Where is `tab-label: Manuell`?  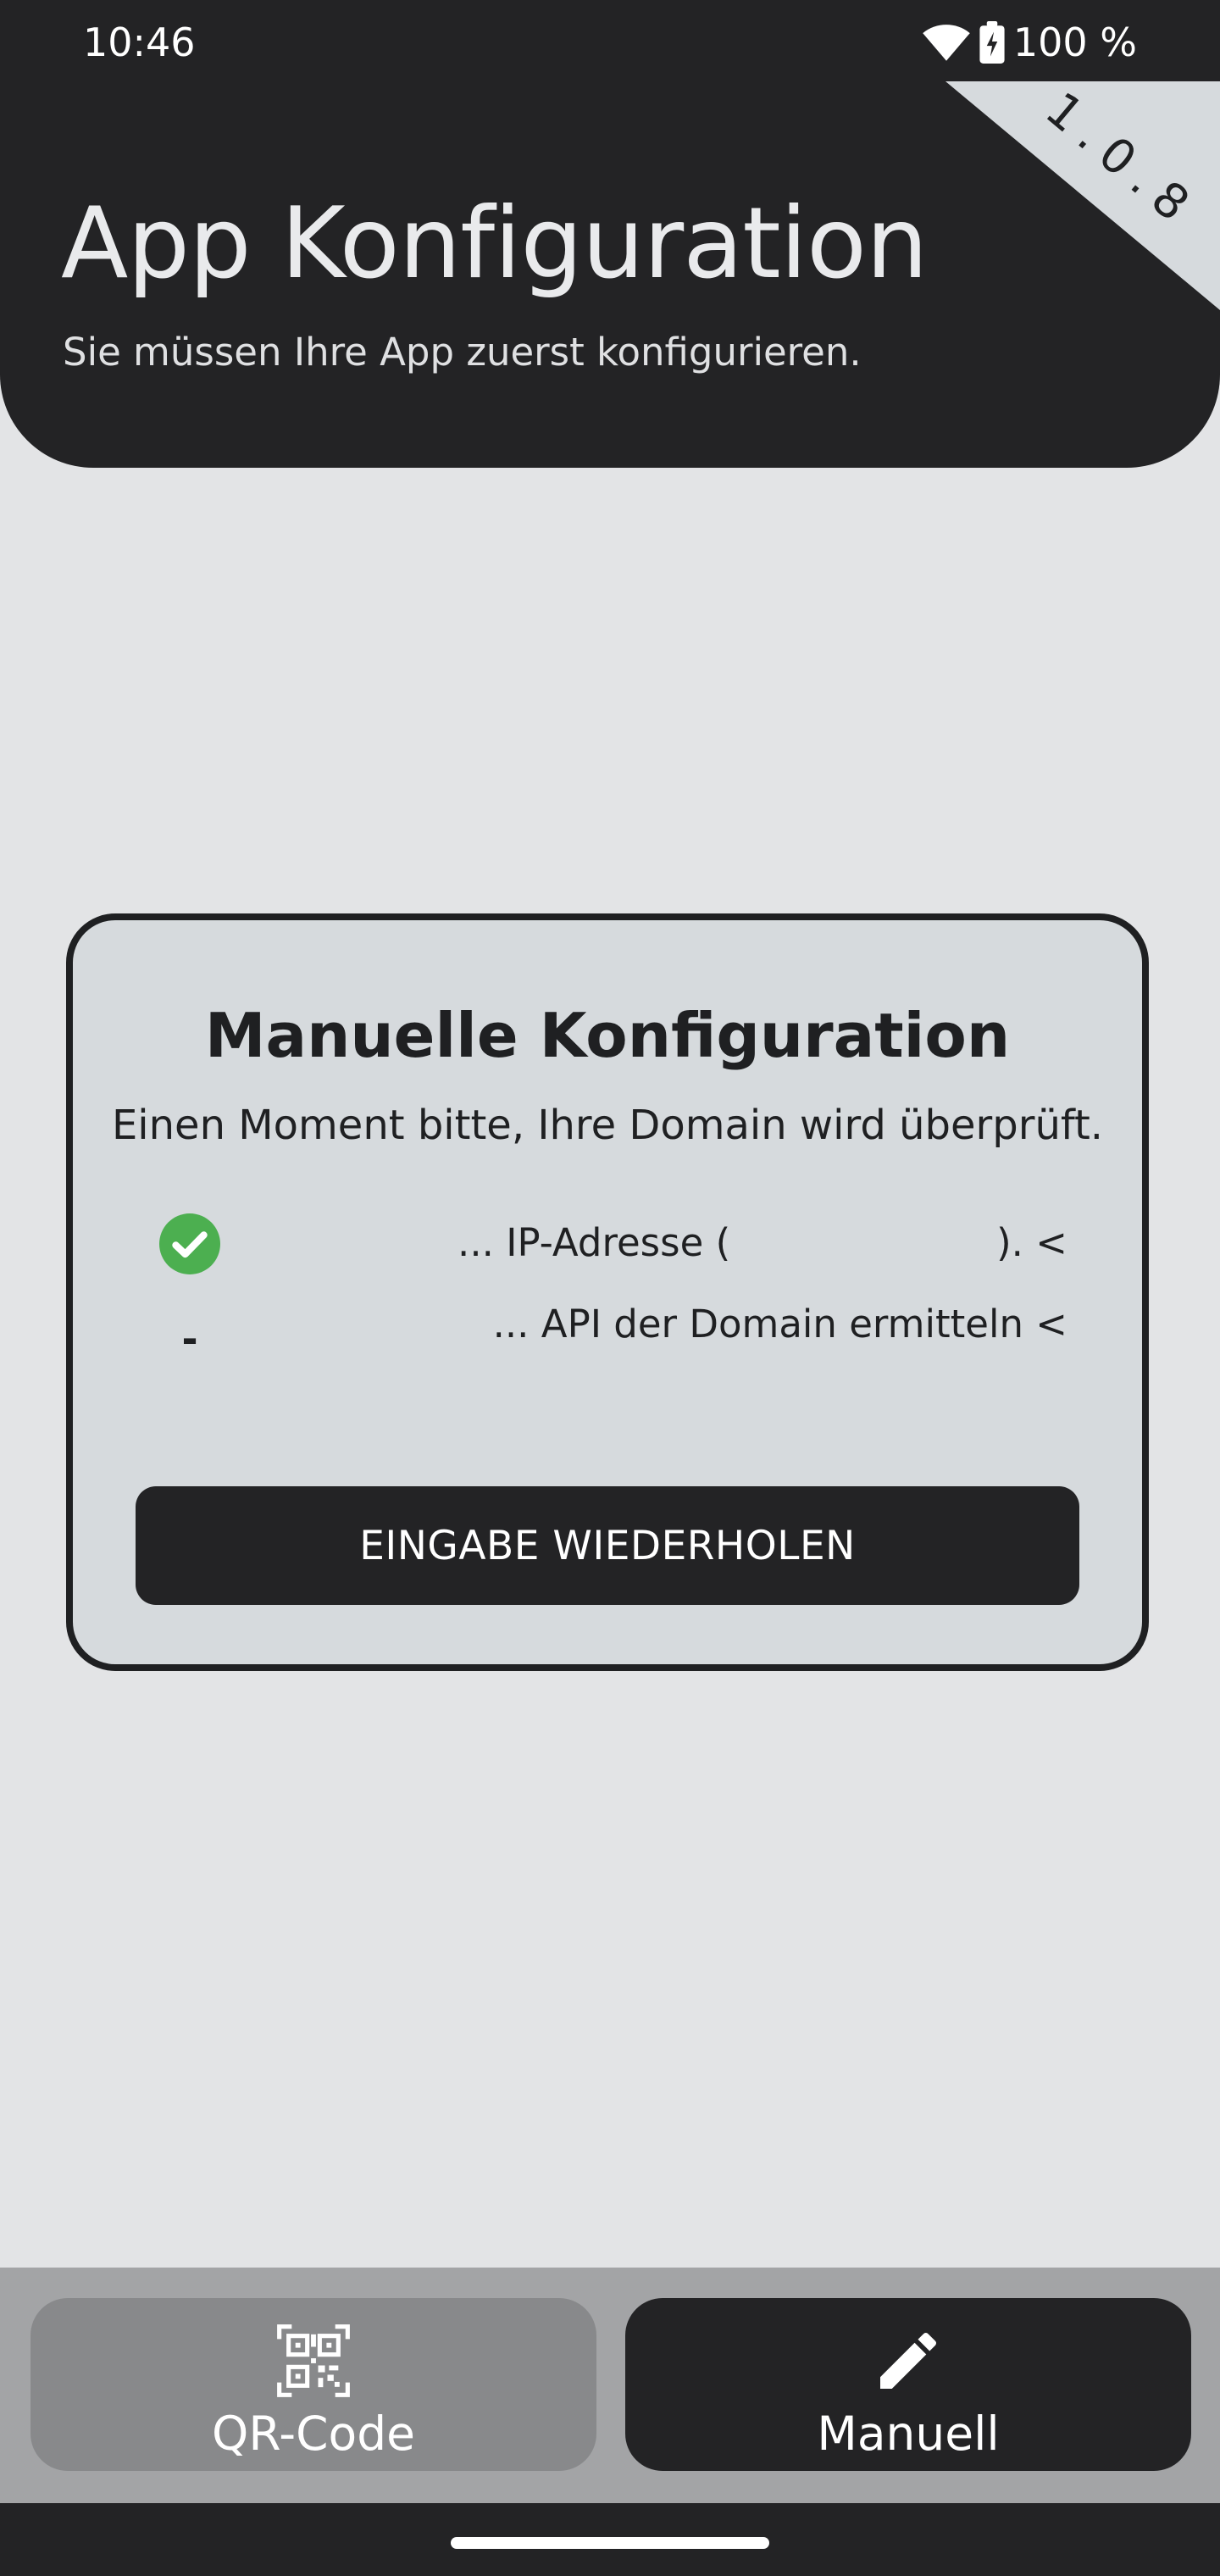 tab-label: Manuell is located at coordinates (908, 2434).